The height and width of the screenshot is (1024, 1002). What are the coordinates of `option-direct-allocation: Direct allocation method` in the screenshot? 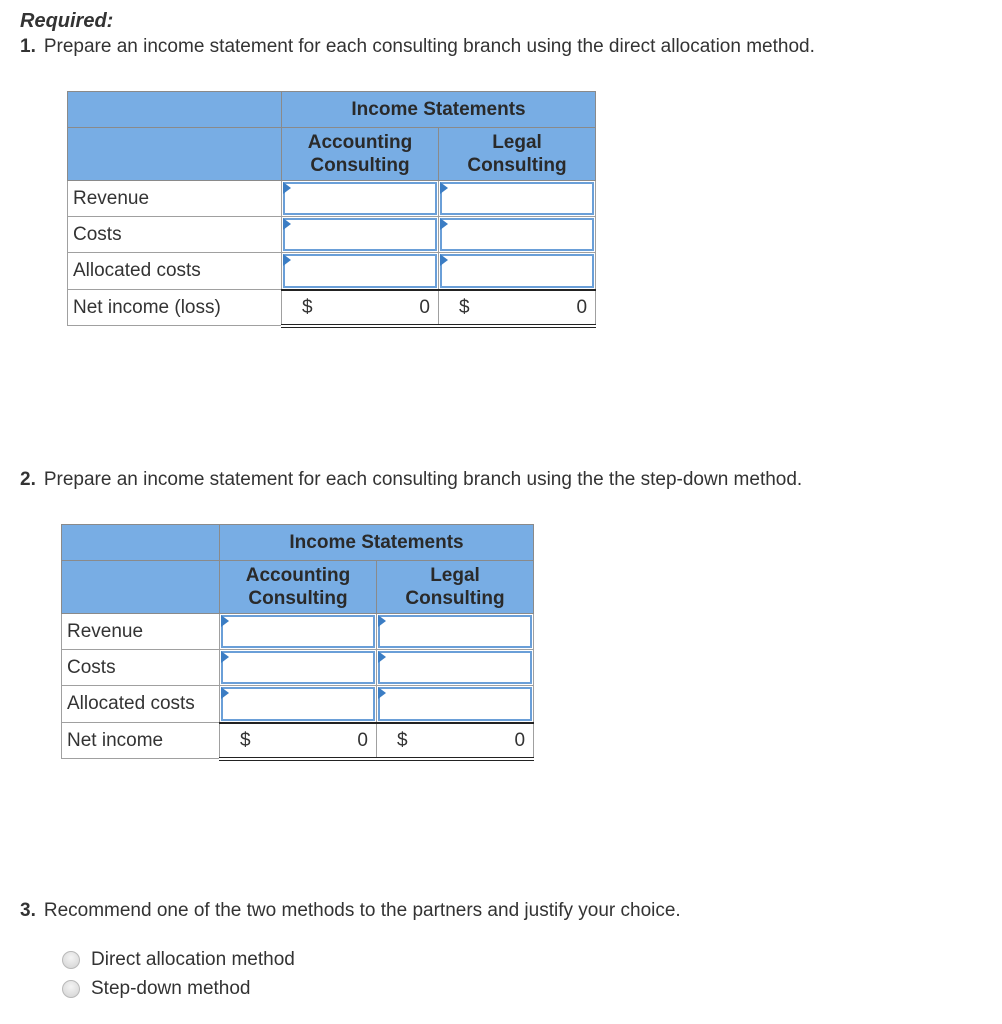 It's located at (178, 960).